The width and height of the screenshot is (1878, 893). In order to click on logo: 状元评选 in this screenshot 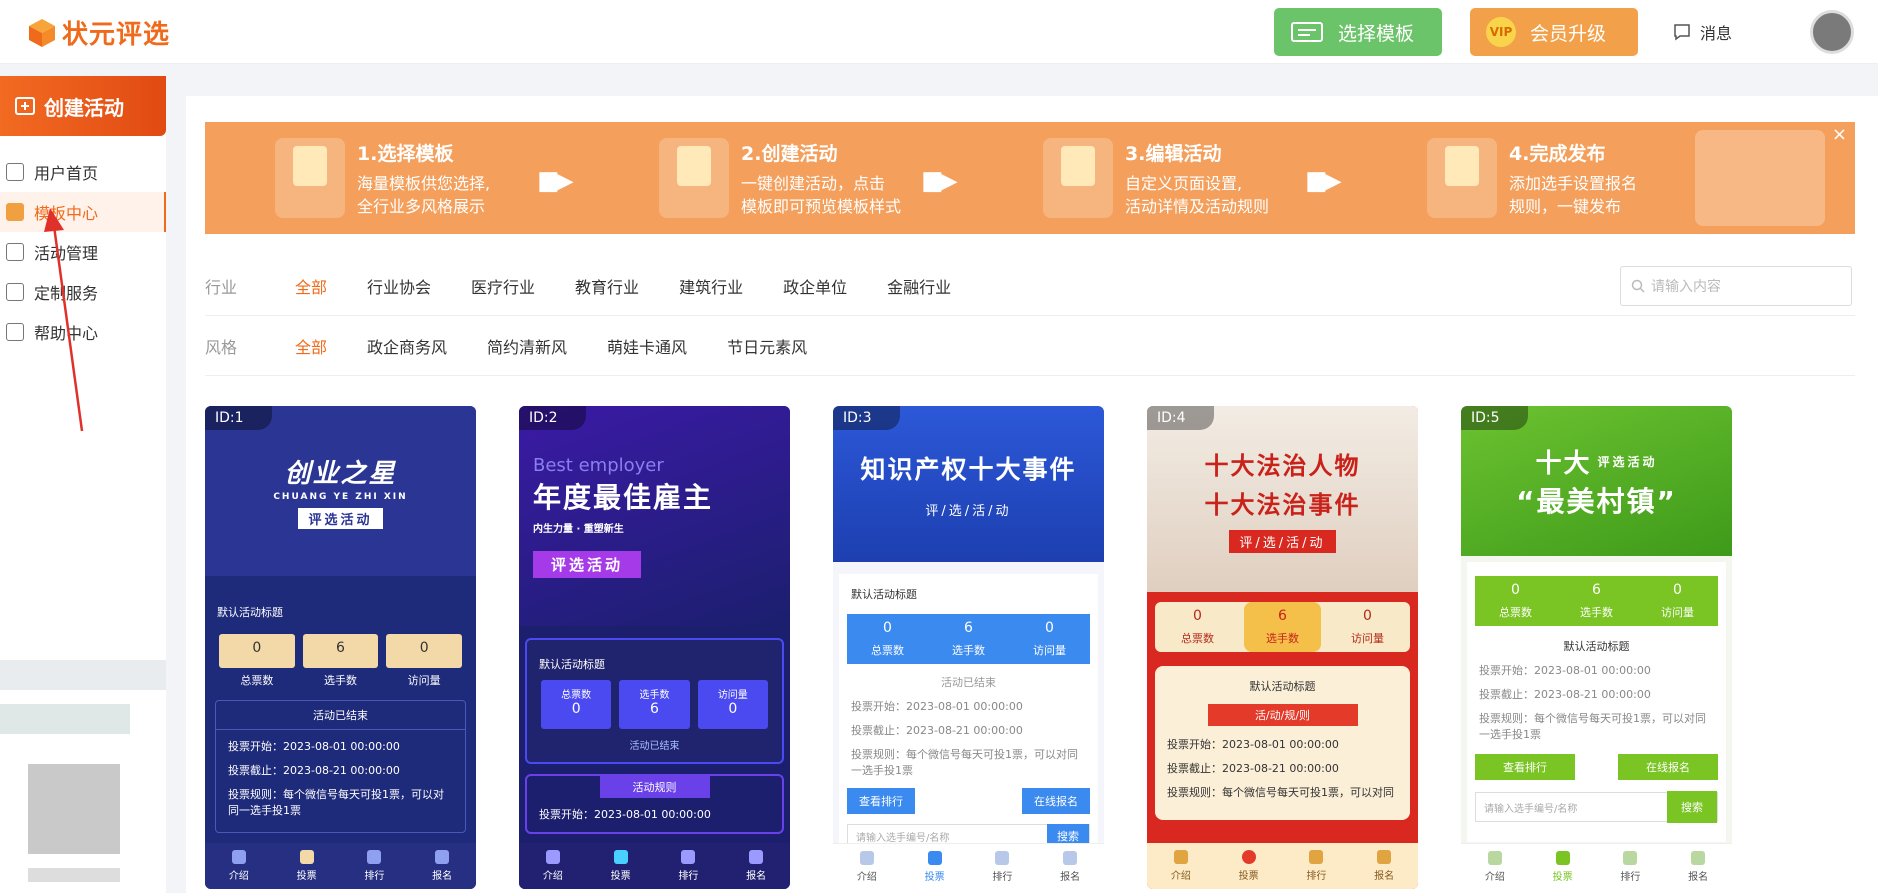, I will do `click(99, 32)`.